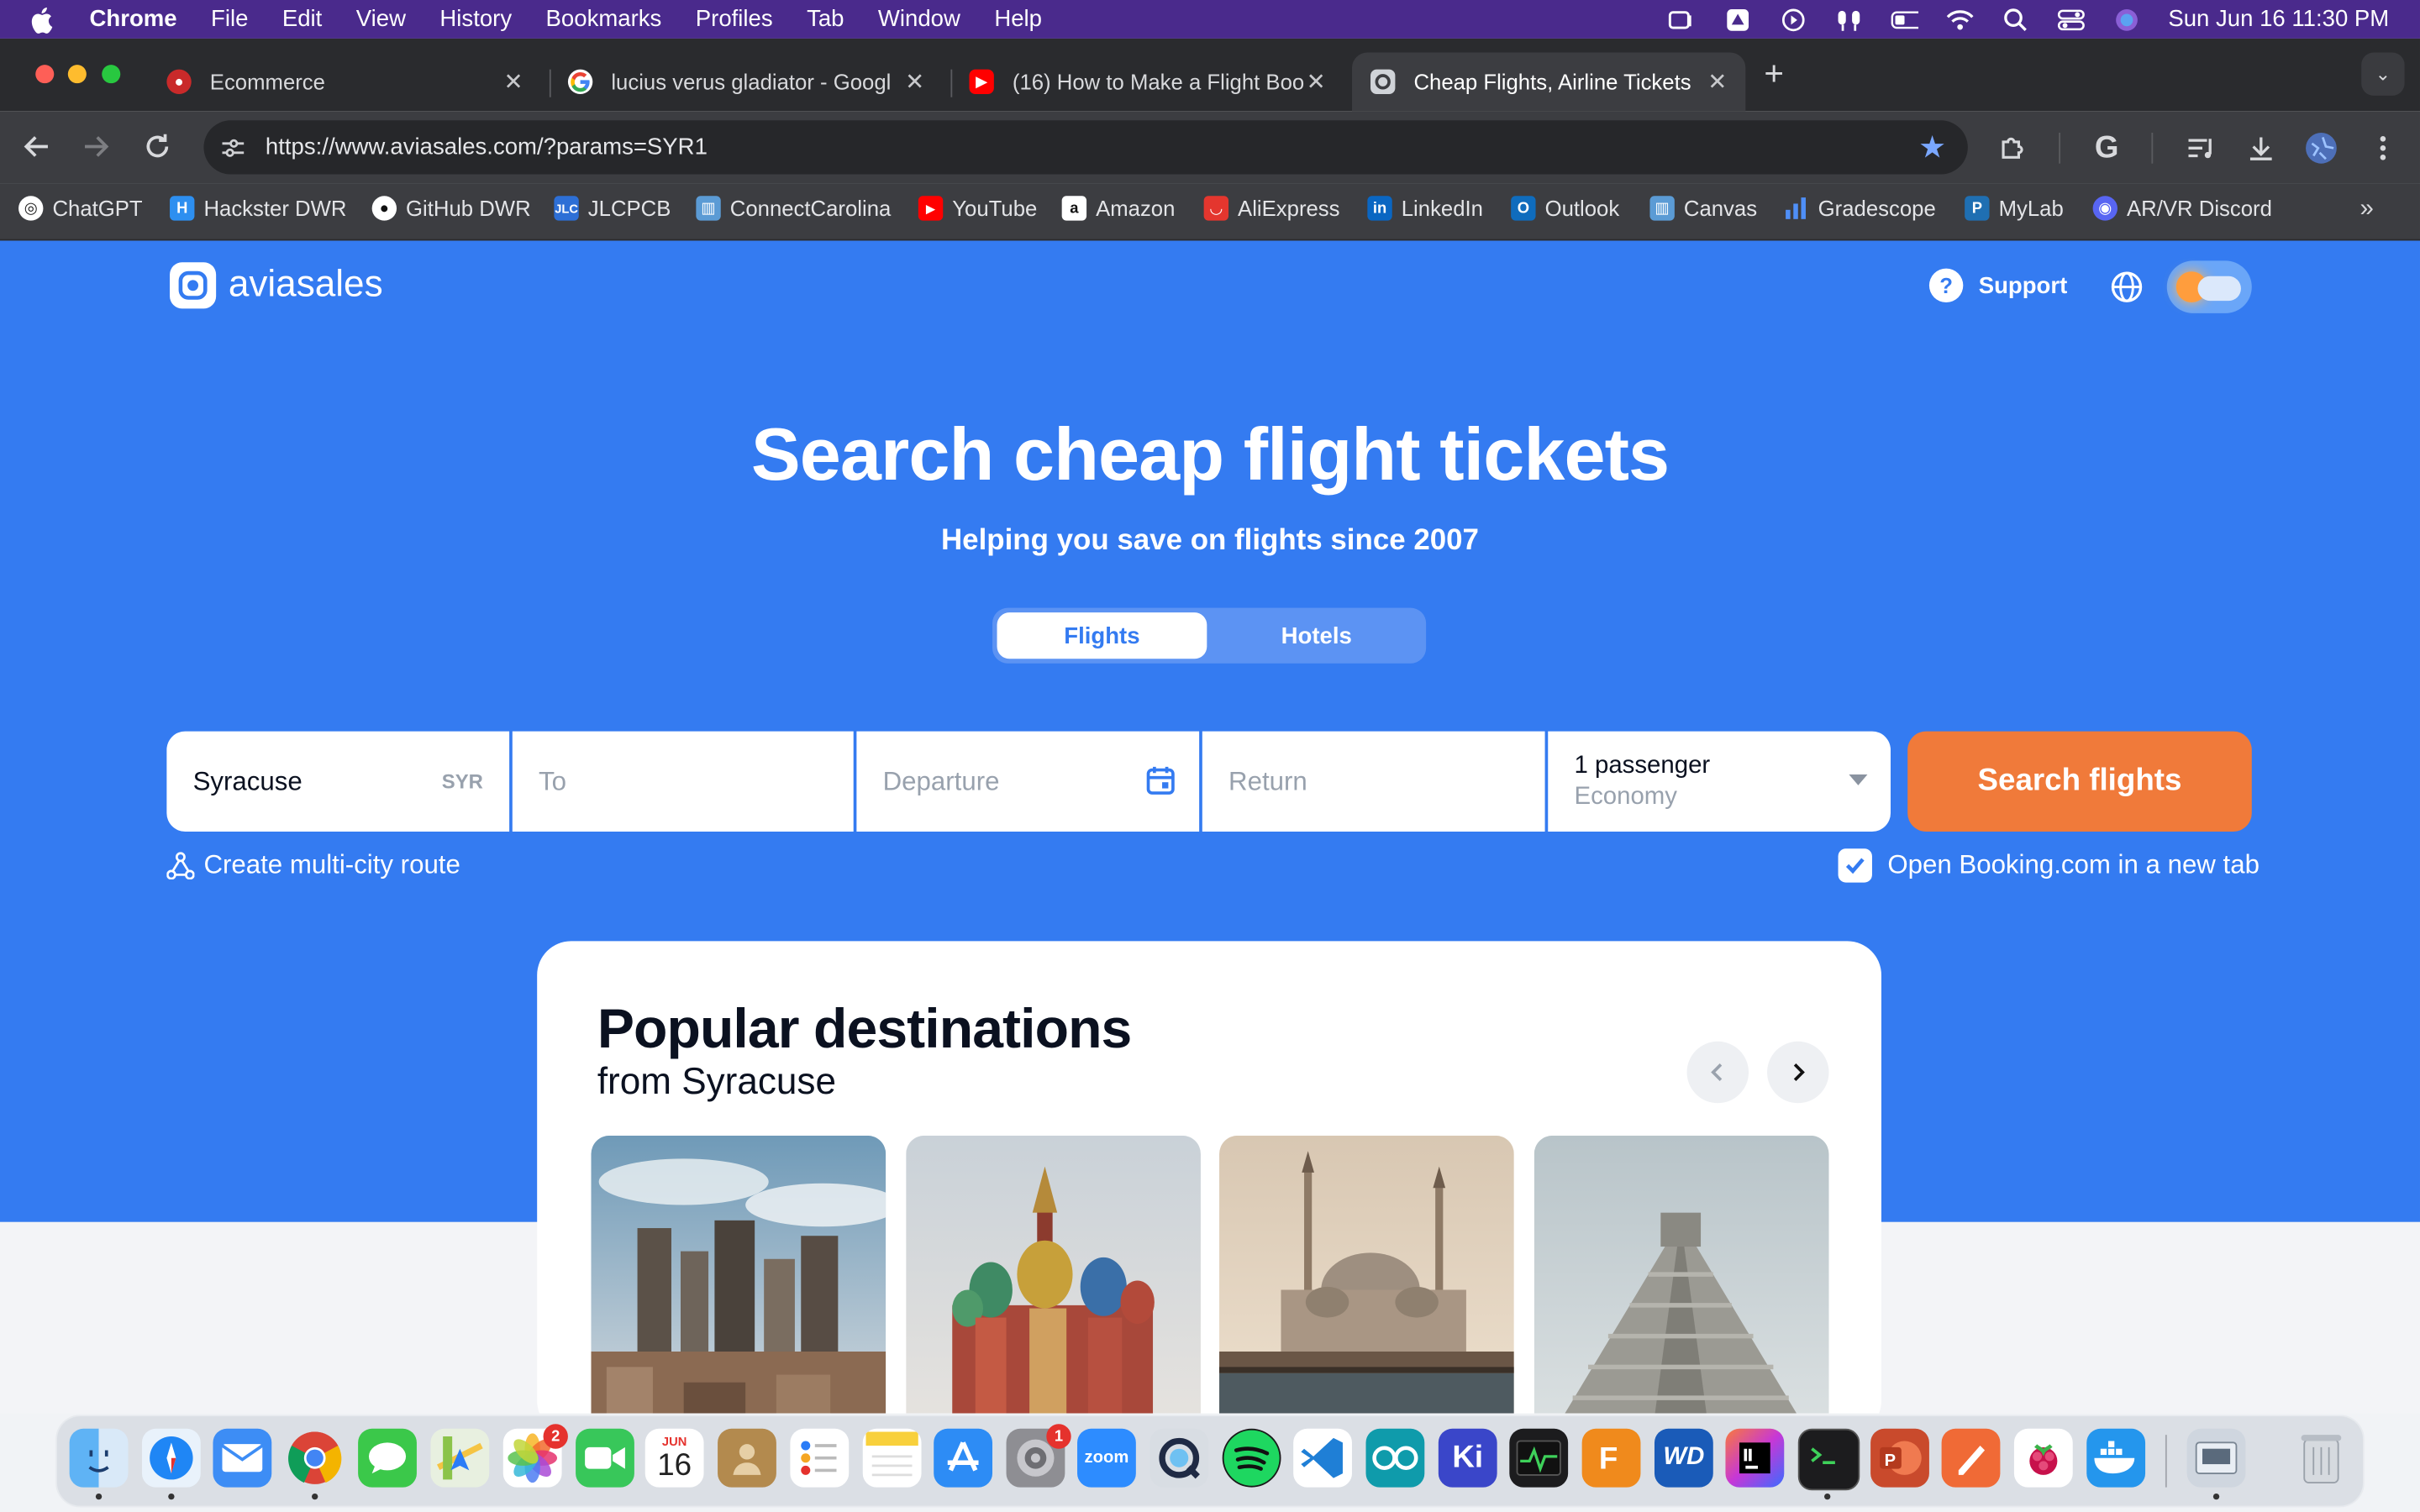 The image size is (2420, 1512). I want to click on destination-field: To, so click(683, 781).